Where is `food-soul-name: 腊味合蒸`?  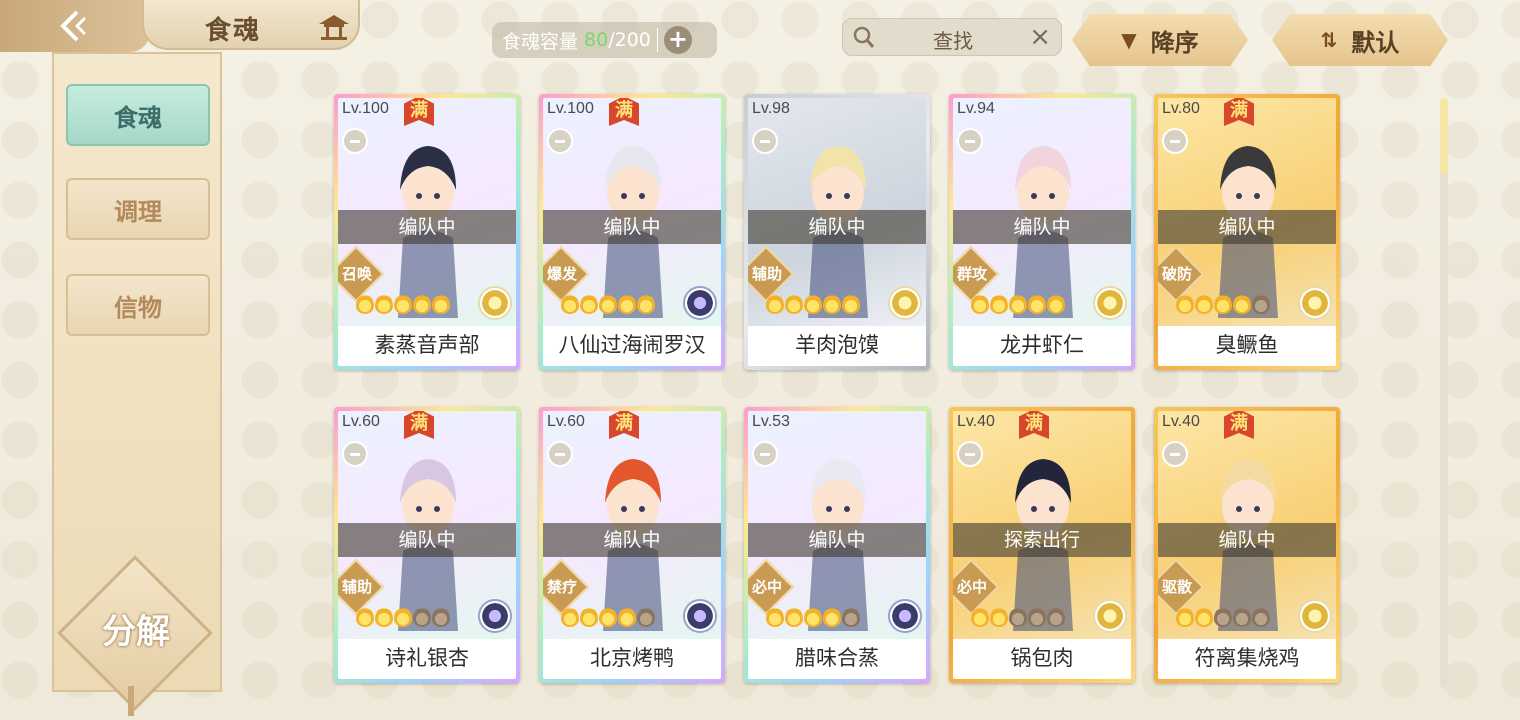 food-soul-name: 腊味合蒸 is located at coordinates (837, 658).